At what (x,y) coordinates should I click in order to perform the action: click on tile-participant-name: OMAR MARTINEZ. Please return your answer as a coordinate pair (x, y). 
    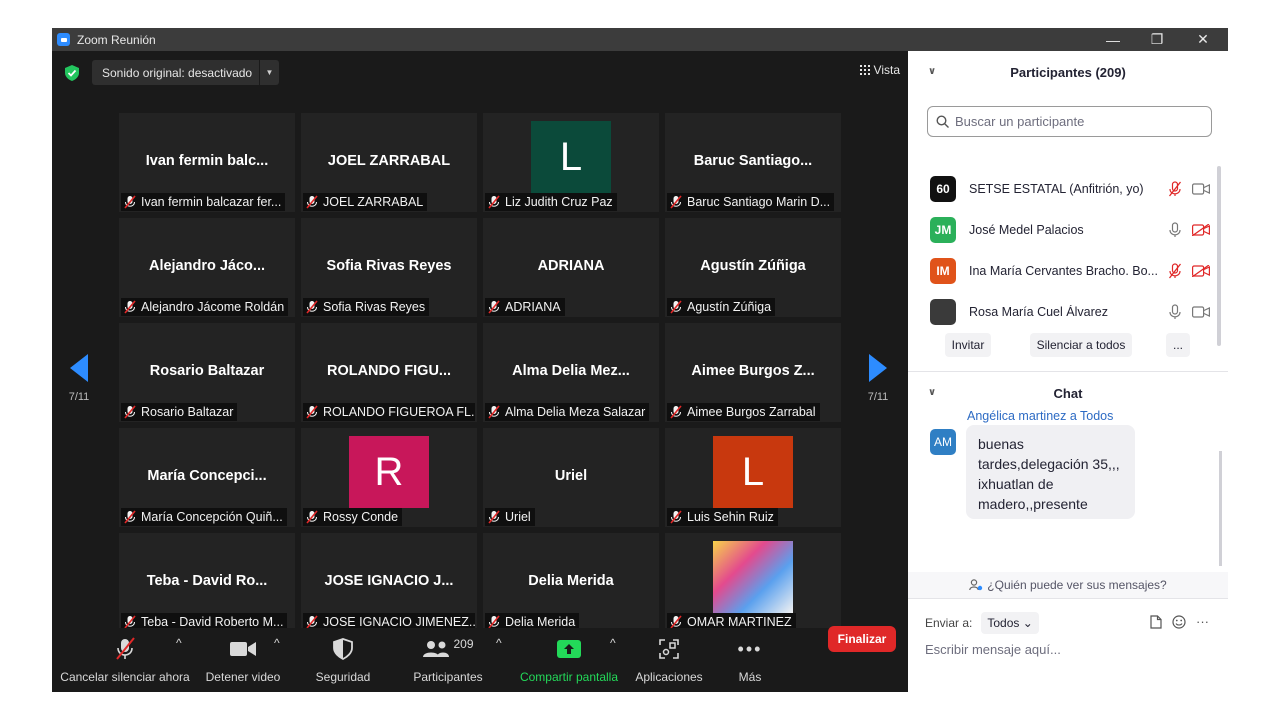
    Looking at the image, I should click on (739, 622).